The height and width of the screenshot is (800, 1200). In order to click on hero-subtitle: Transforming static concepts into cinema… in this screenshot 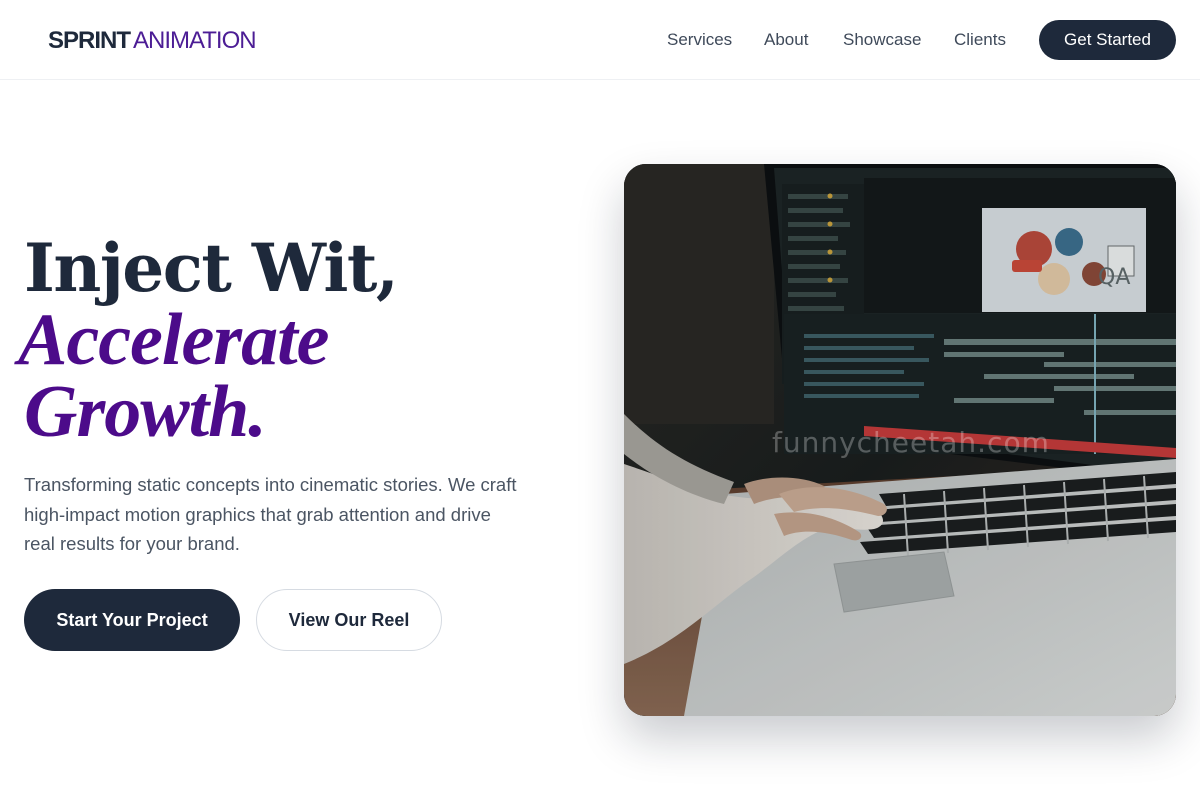, I will do `click(270, 514)`.